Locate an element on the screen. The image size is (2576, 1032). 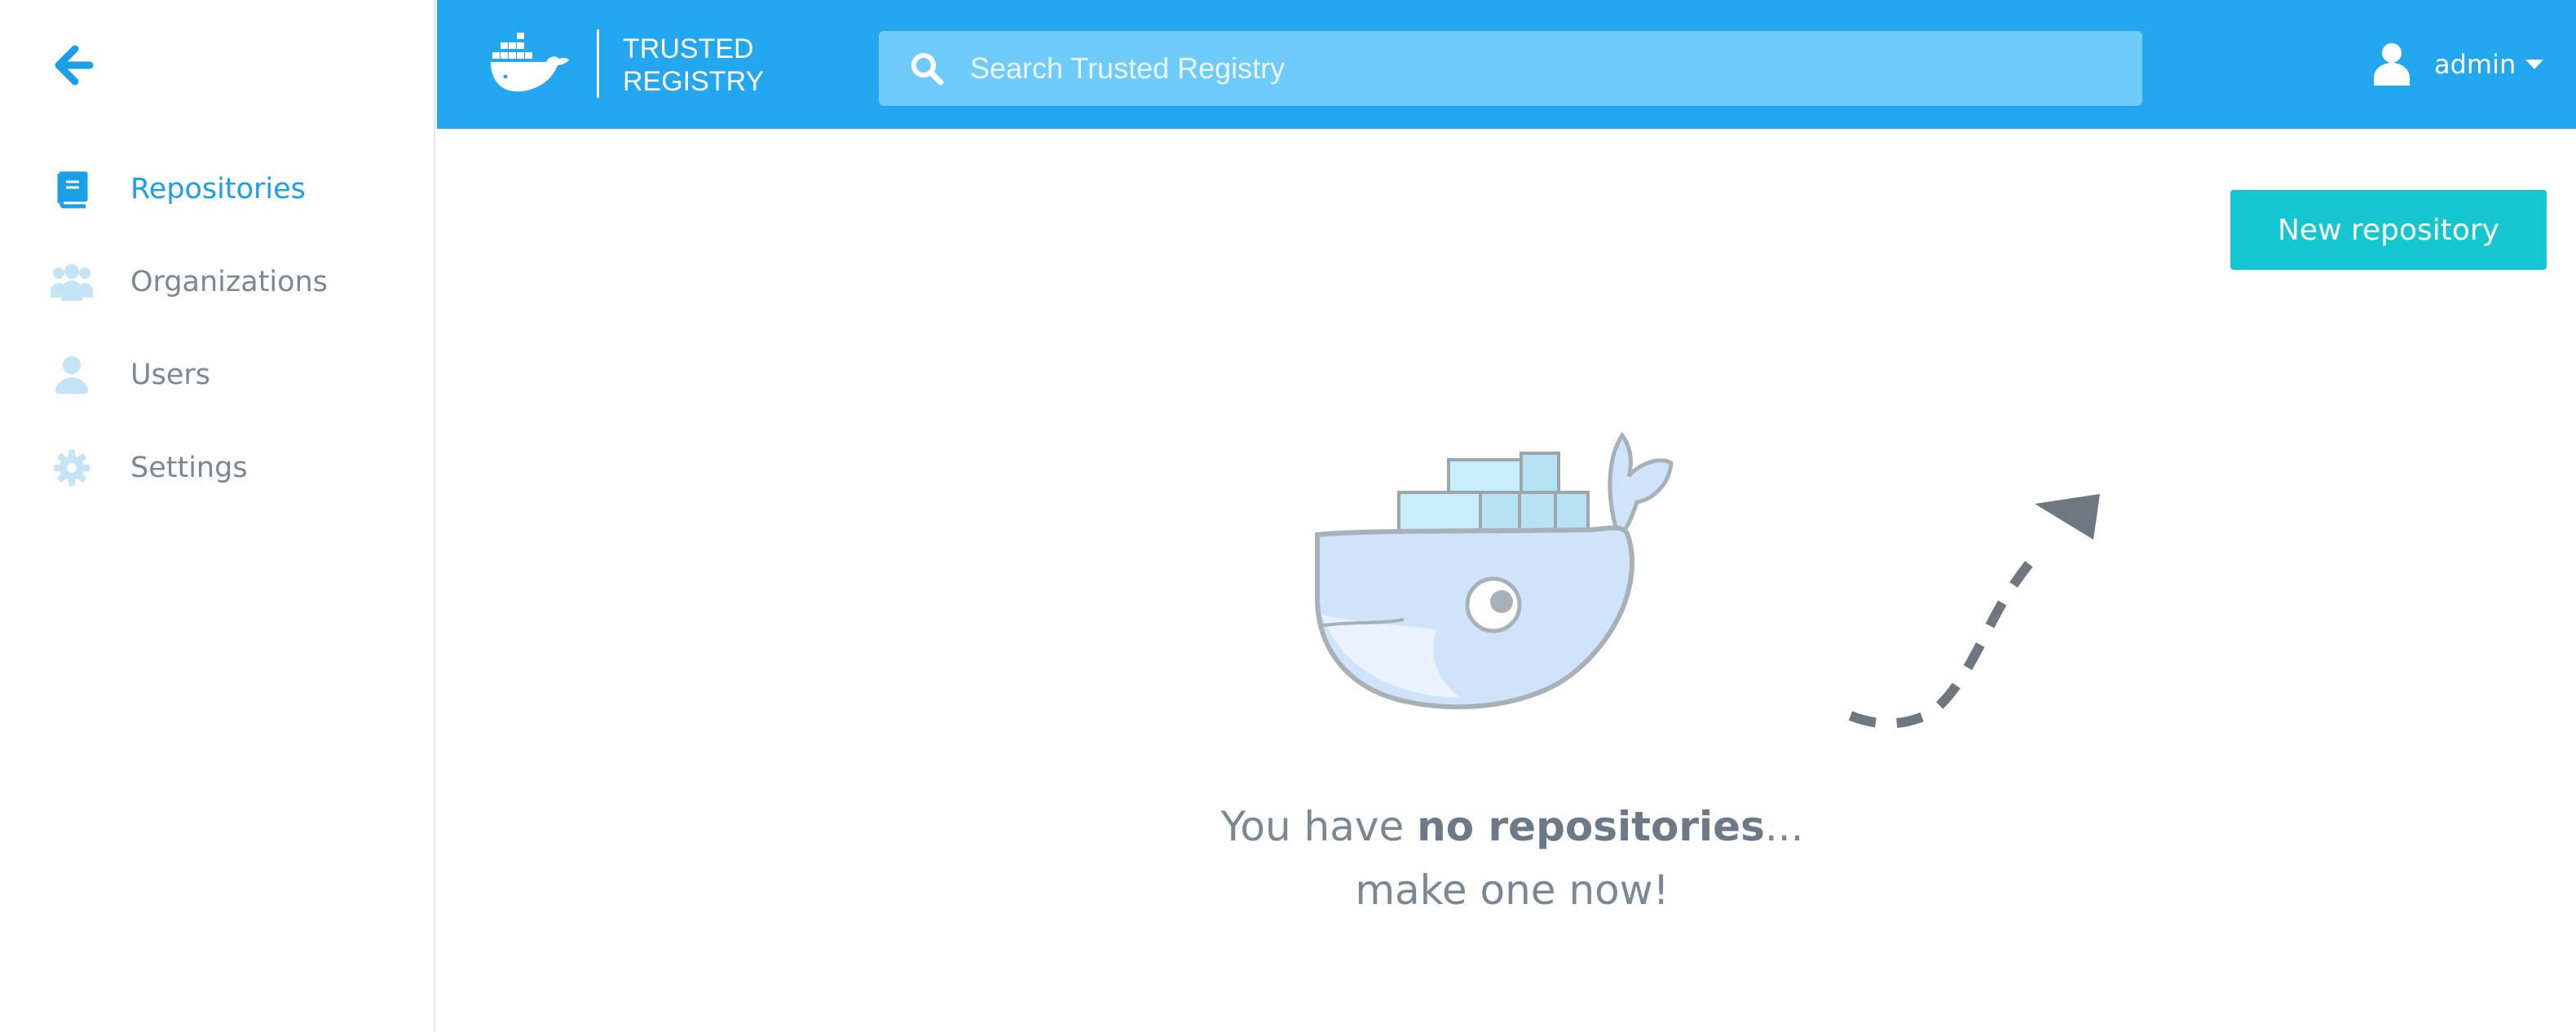
dashed-arrow-icon is located at coordinates (1974, 611).